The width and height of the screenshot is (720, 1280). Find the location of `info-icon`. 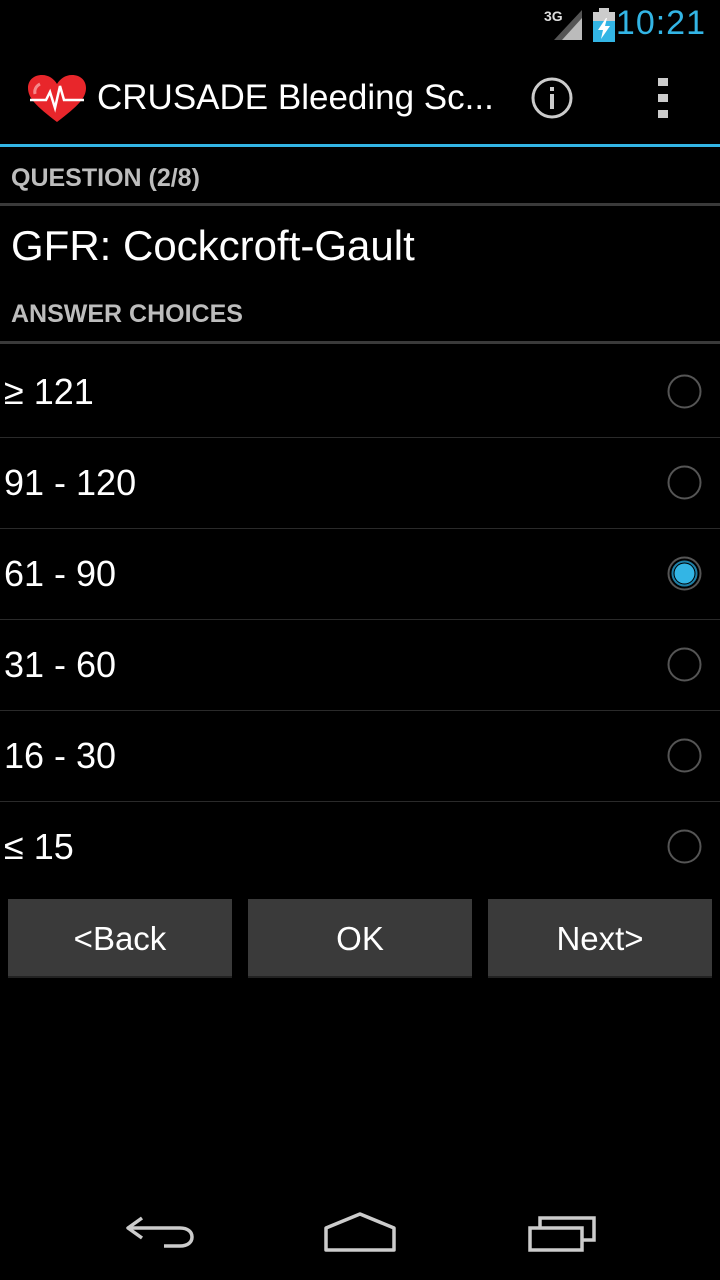

info-icon is located at coordinates (552, 98).